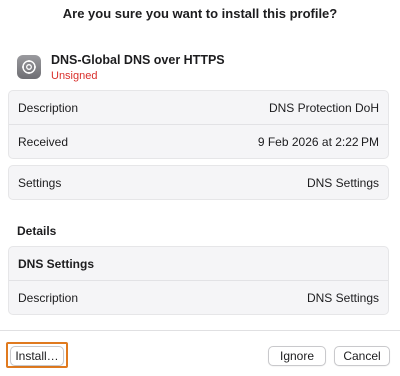 The image size is (400, 376). I want to click on details-heading: Details, so click(37, 231).